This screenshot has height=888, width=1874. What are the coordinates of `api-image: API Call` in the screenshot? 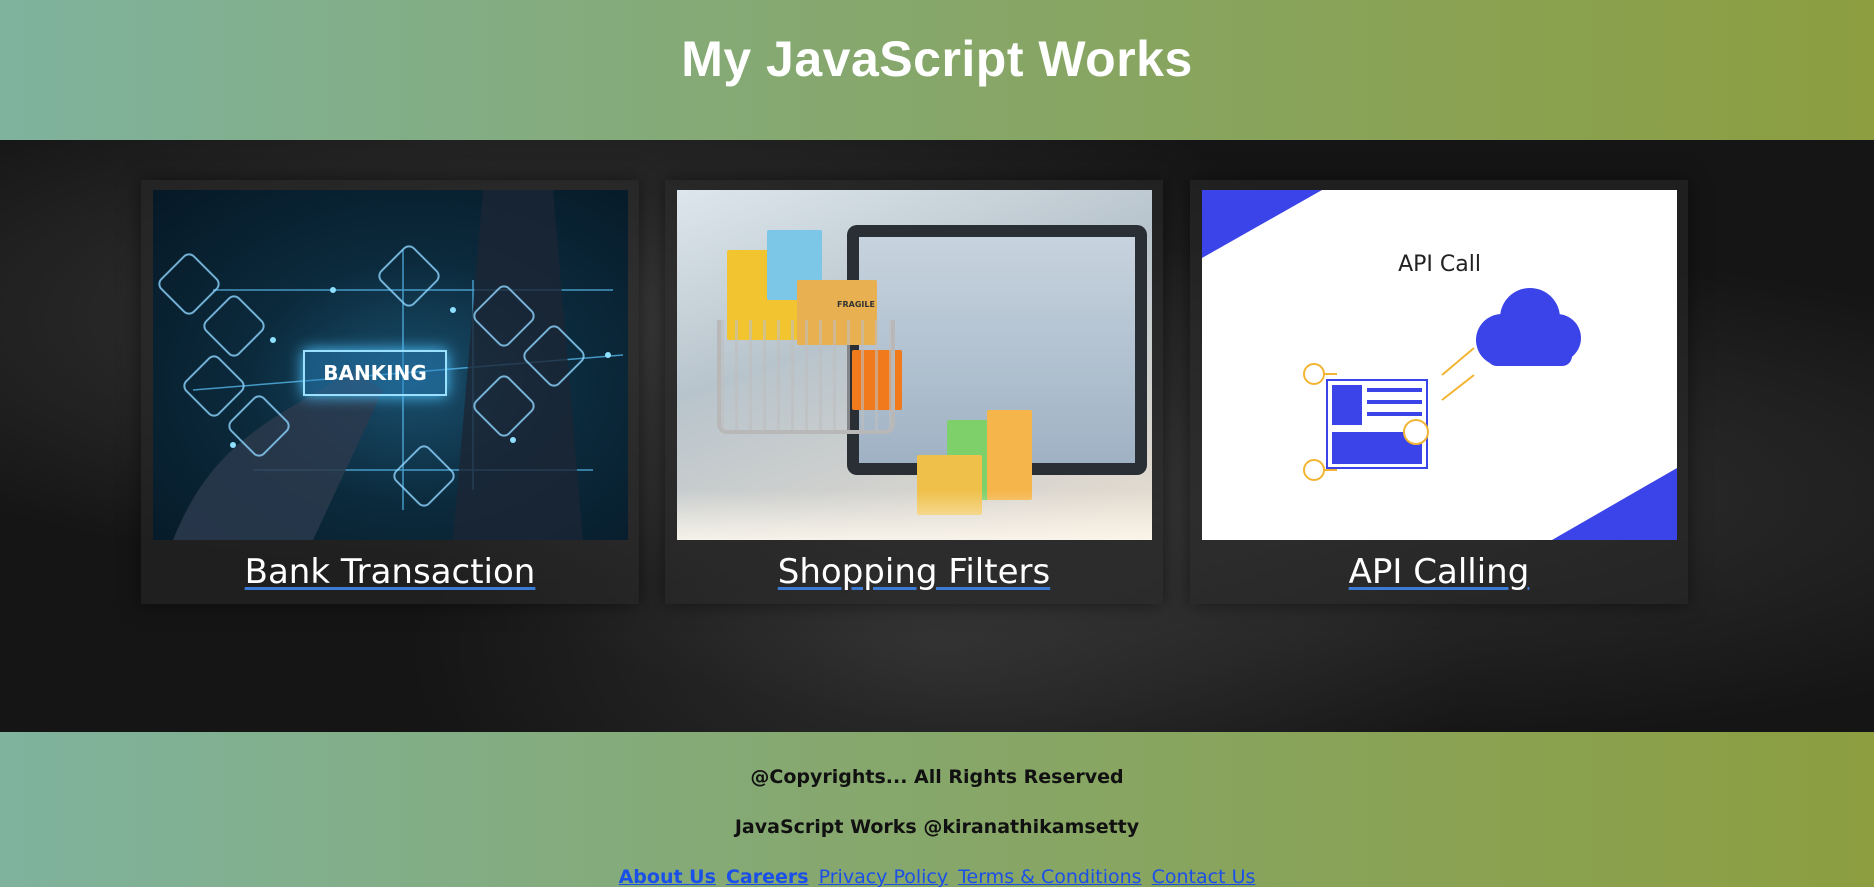 It's located at (1439, 365).